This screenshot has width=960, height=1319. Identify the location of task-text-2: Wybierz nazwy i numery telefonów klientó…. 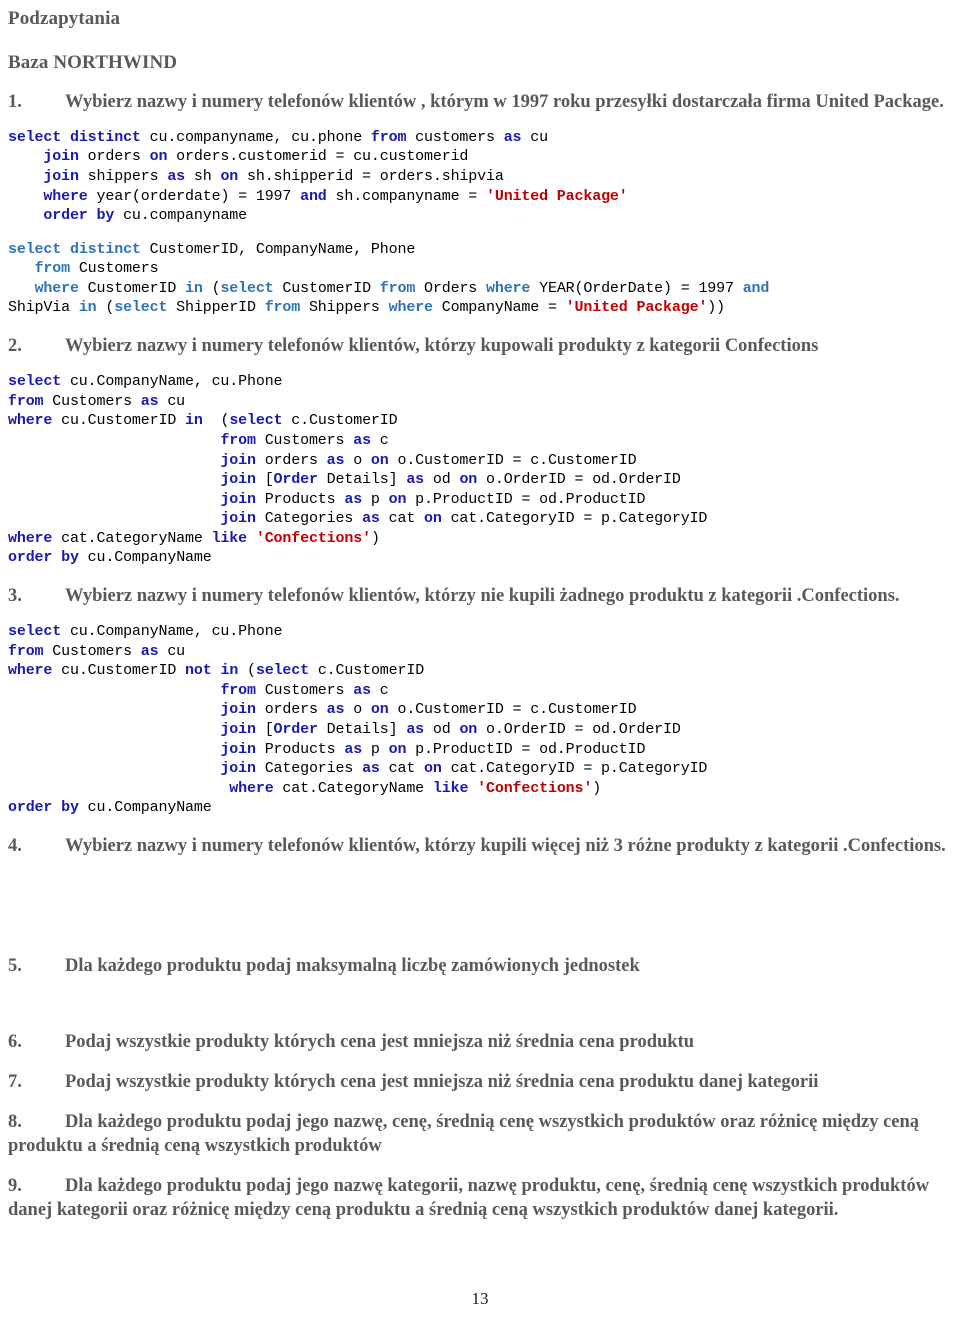
(442, 346).